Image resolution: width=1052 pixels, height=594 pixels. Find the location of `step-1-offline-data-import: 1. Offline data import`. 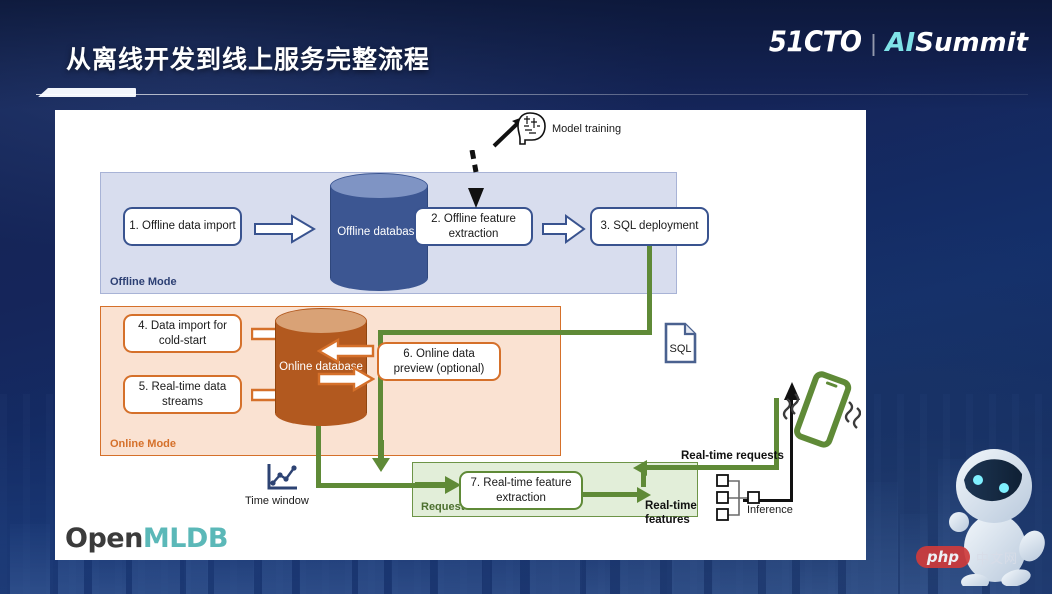

step-1-offline-data-import: 1. Offline data import is located at coordinates (182, 226).